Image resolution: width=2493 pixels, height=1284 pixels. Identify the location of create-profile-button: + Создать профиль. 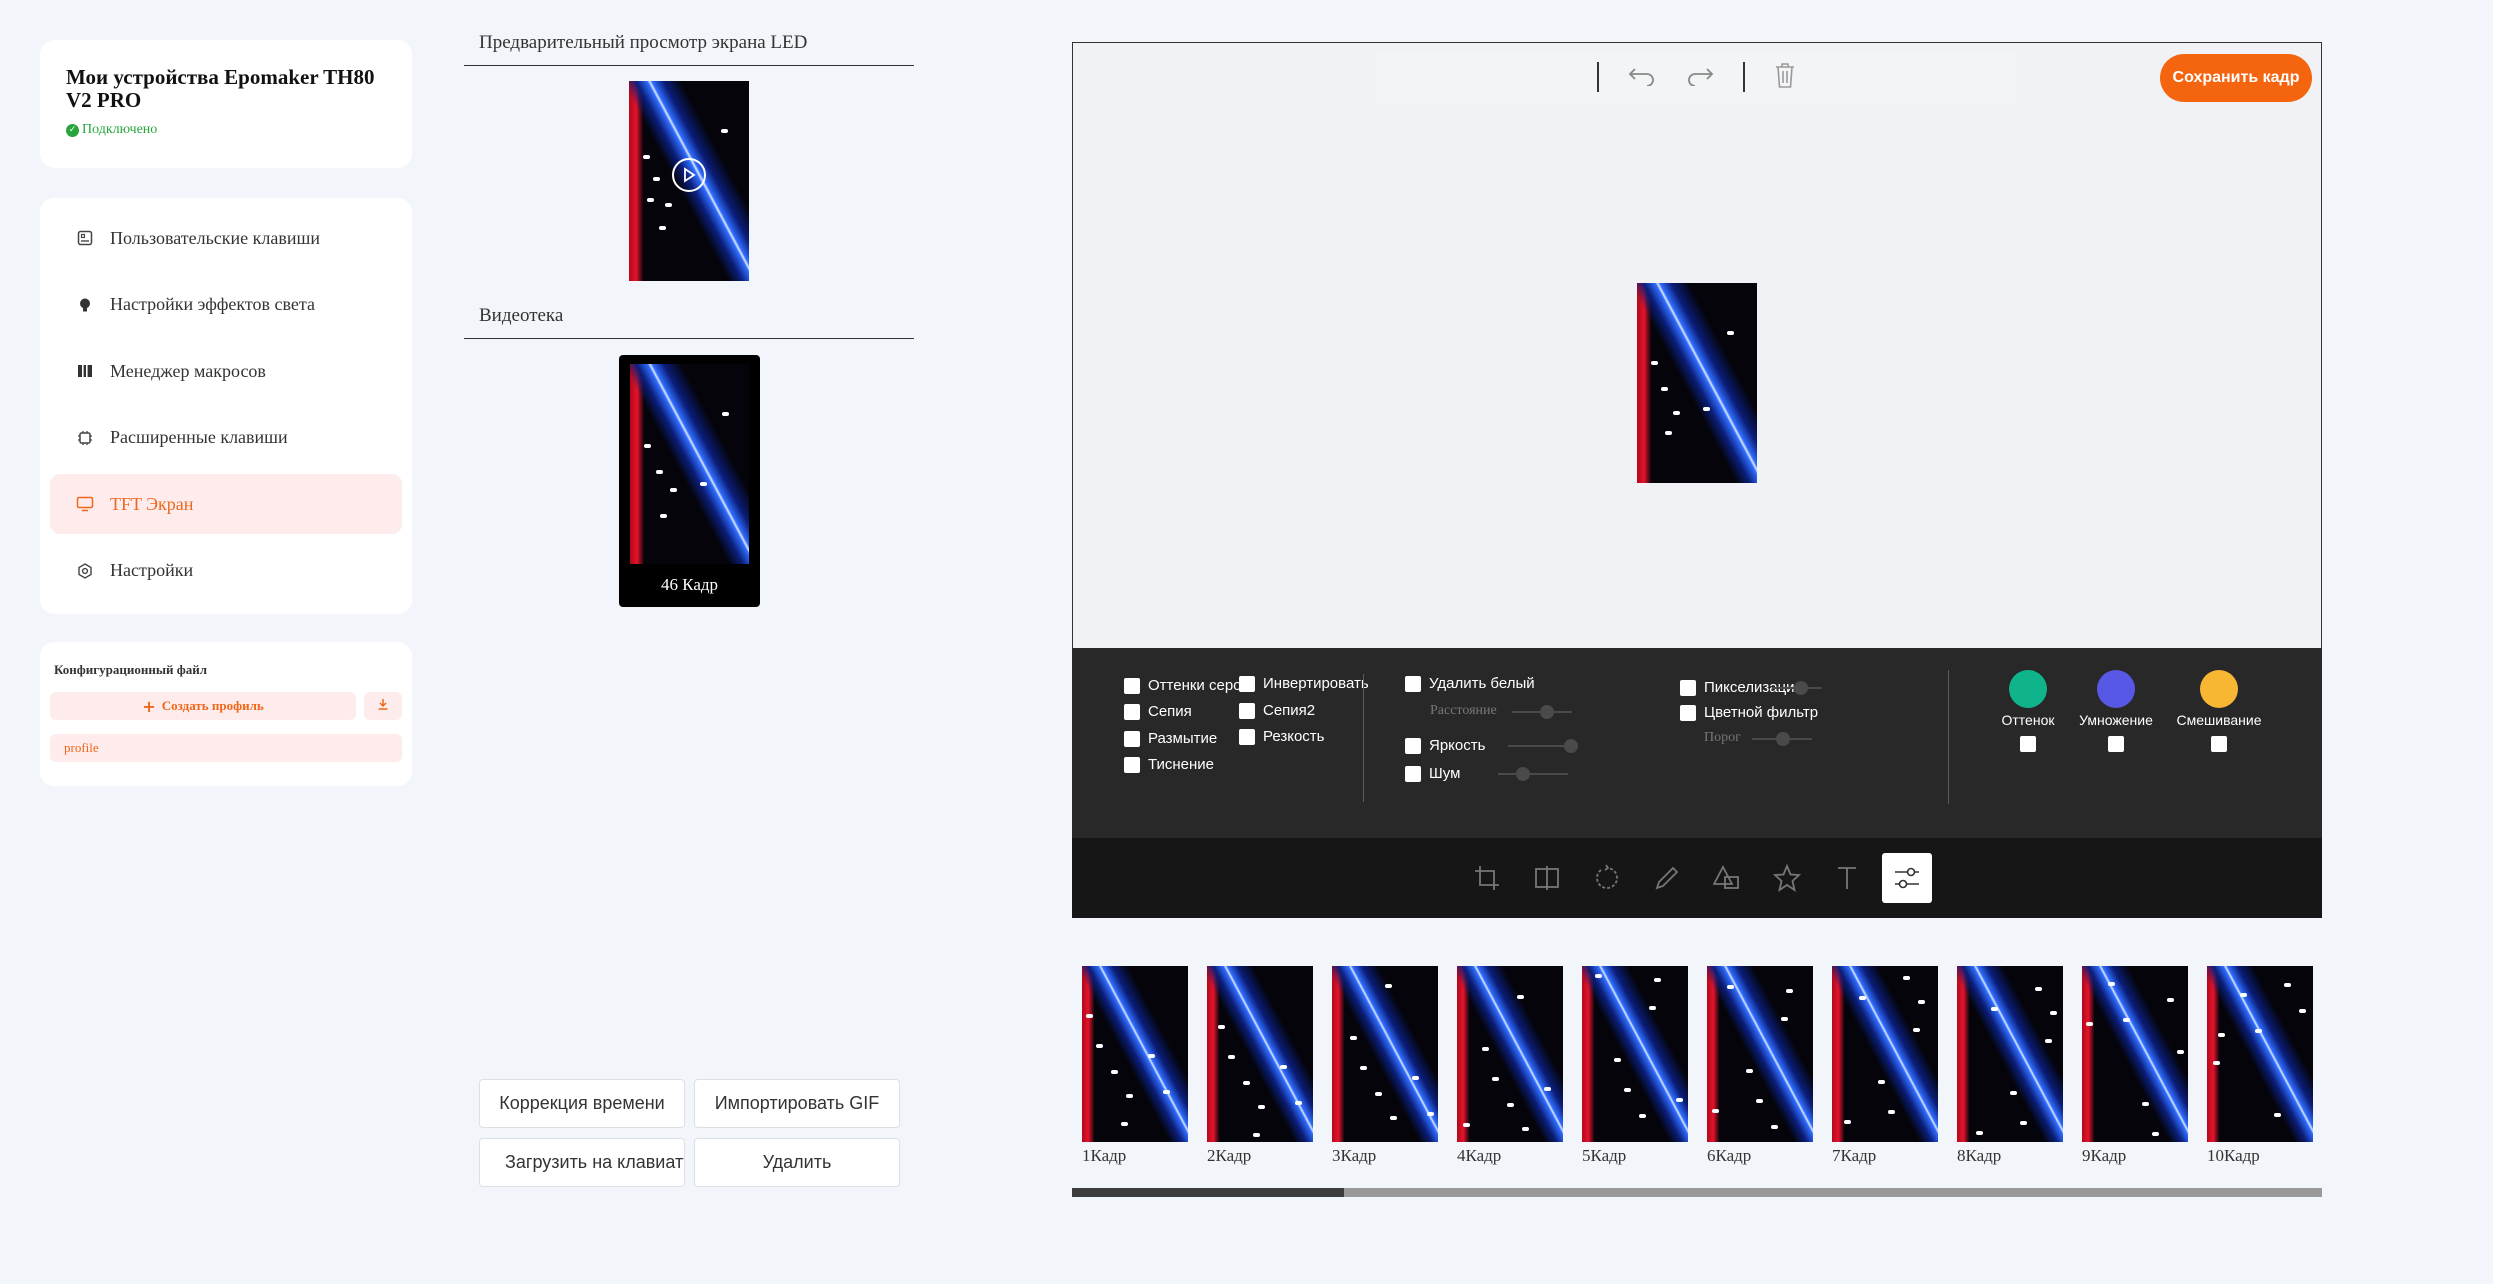
(203, 706).